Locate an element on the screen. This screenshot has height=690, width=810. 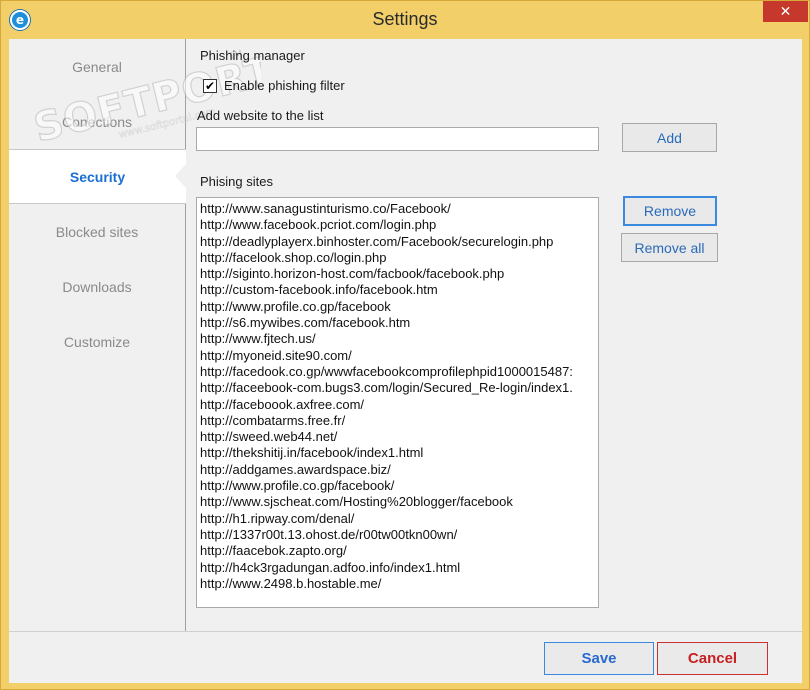
sidebar-item-label: Conections is located at coordinates (97, 121).